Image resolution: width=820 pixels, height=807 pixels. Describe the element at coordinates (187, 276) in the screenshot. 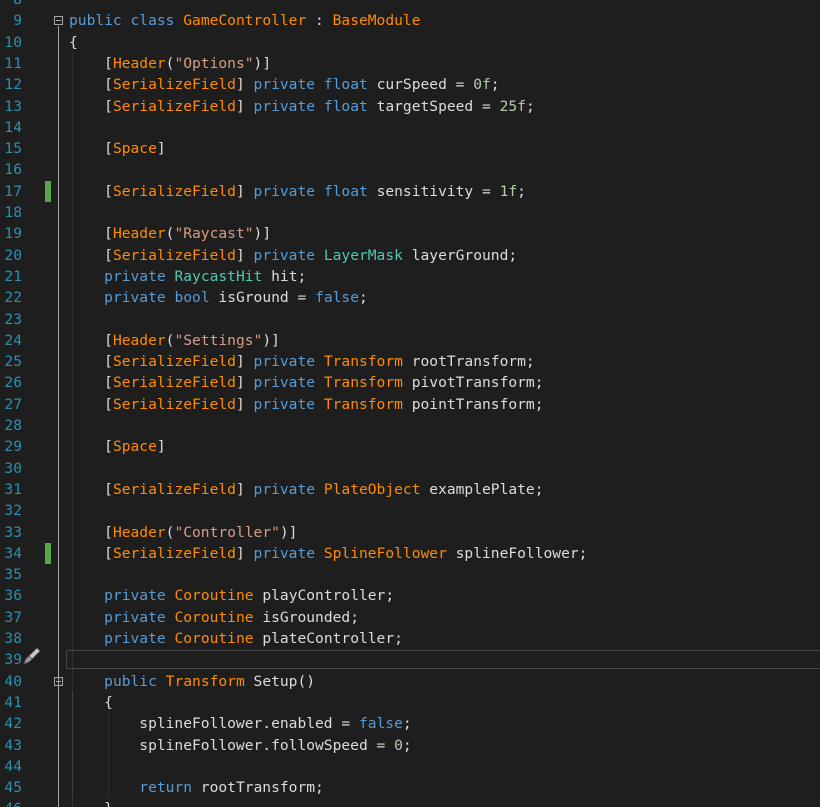

I see `code-text: private RaycastHit hit;` at that location.